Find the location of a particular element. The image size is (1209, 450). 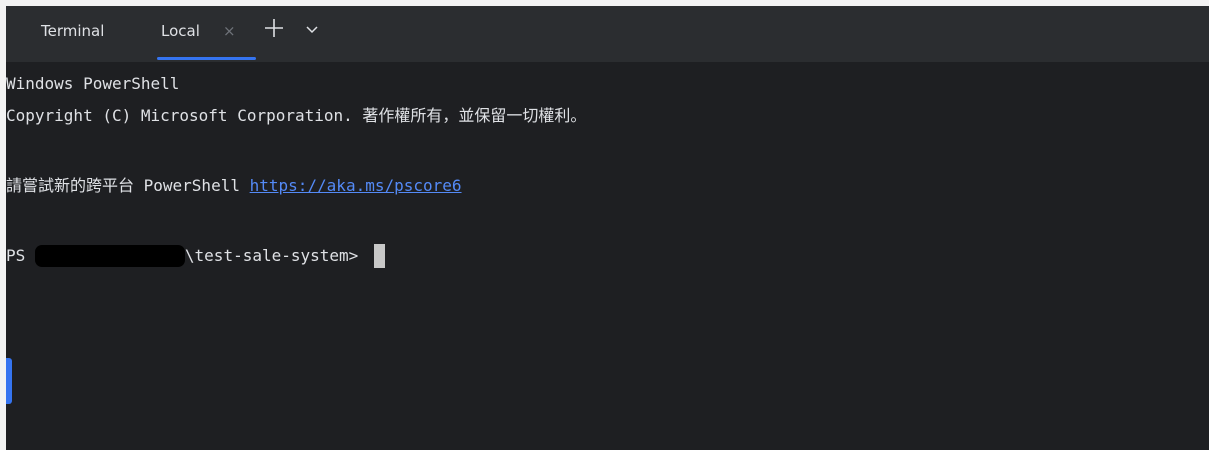

tab-local: Local × is located at coordinates (201, 34).